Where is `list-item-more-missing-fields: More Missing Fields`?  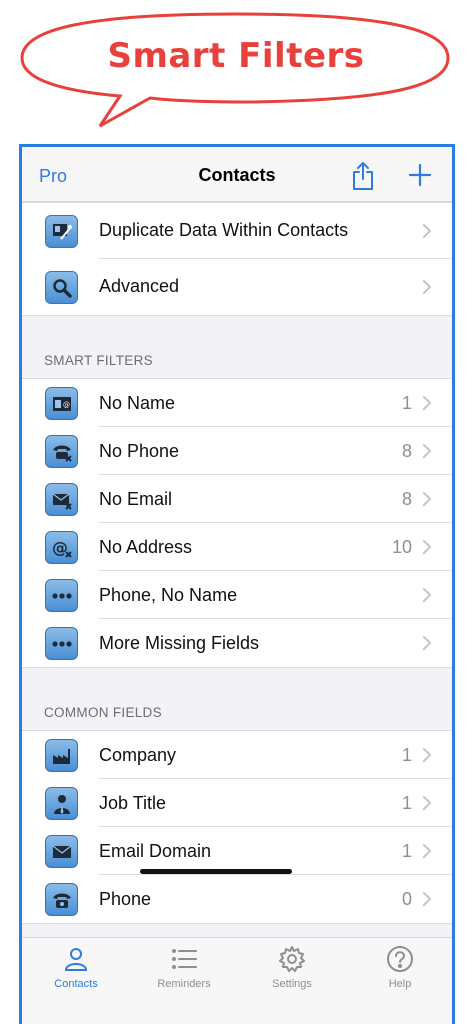
list-item-more-missing-fields: More Missing Fields is located at coordinates (237, 643).